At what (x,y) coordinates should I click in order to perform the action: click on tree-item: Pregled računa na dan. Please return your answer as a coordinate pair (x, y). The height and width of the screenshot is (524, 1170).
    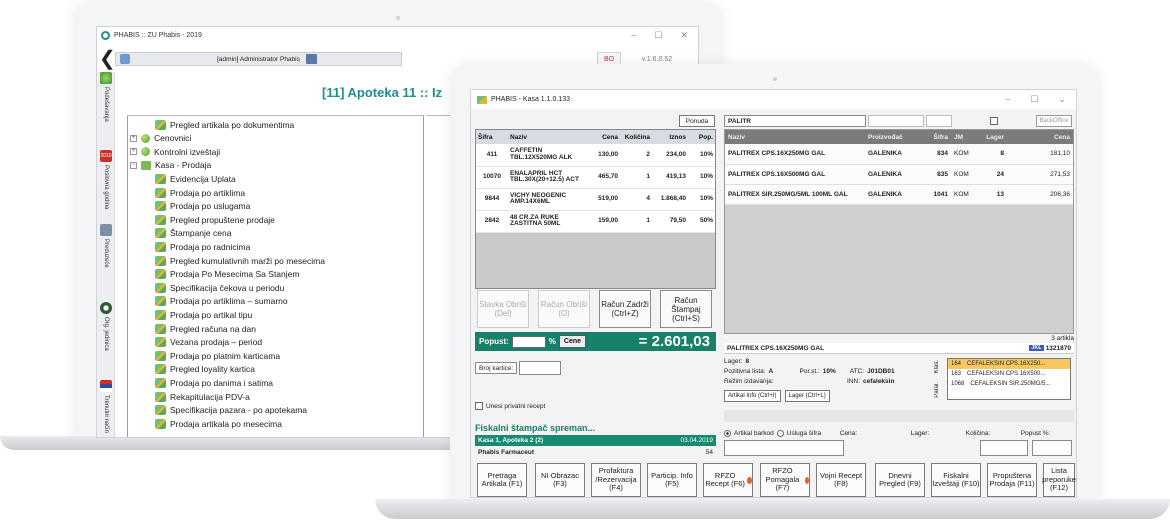
    Looking at the image, I should click on (205, 328).